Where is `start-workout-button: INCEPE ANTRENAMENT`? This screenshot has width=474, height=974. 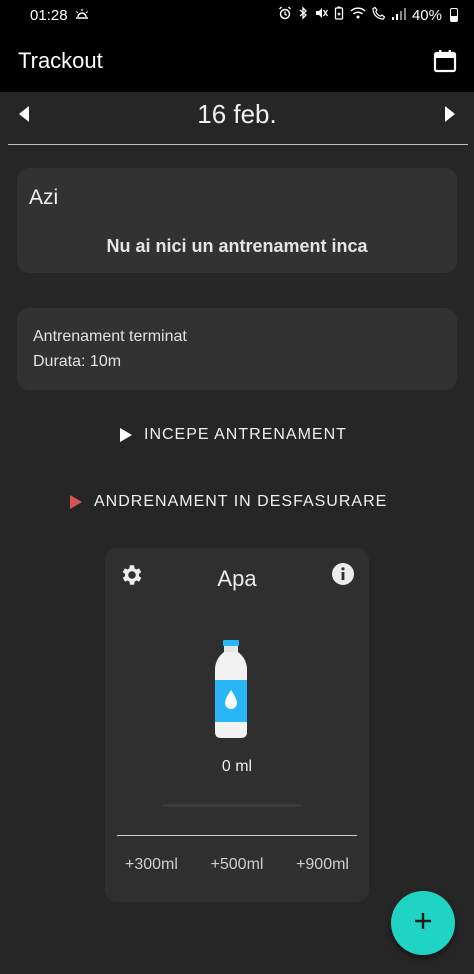 start-workout-button: INCEPE ANTRENAMENT is located at coordinates (233, 435).